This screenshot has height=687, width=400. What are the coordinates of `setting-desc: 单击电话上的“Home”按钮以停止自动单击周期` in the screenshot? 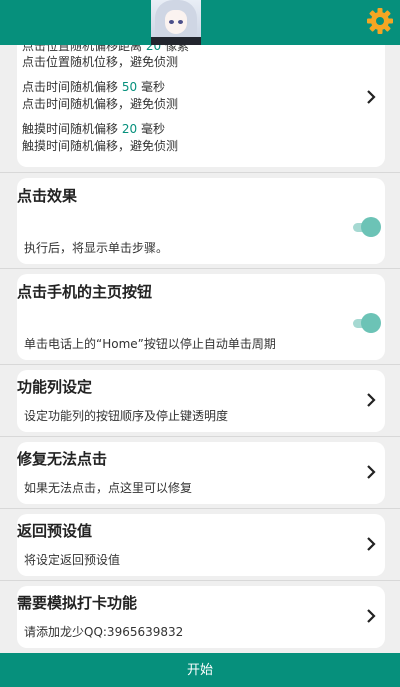 It's located at (150, 344).